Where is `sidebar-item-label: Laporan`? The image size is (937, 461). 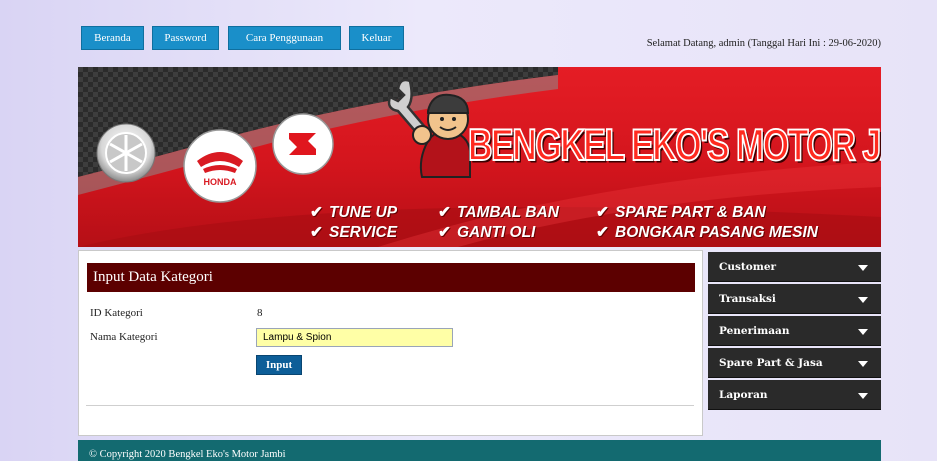 sidebar-item-label: Laporan is located at coordinates (743, 394).